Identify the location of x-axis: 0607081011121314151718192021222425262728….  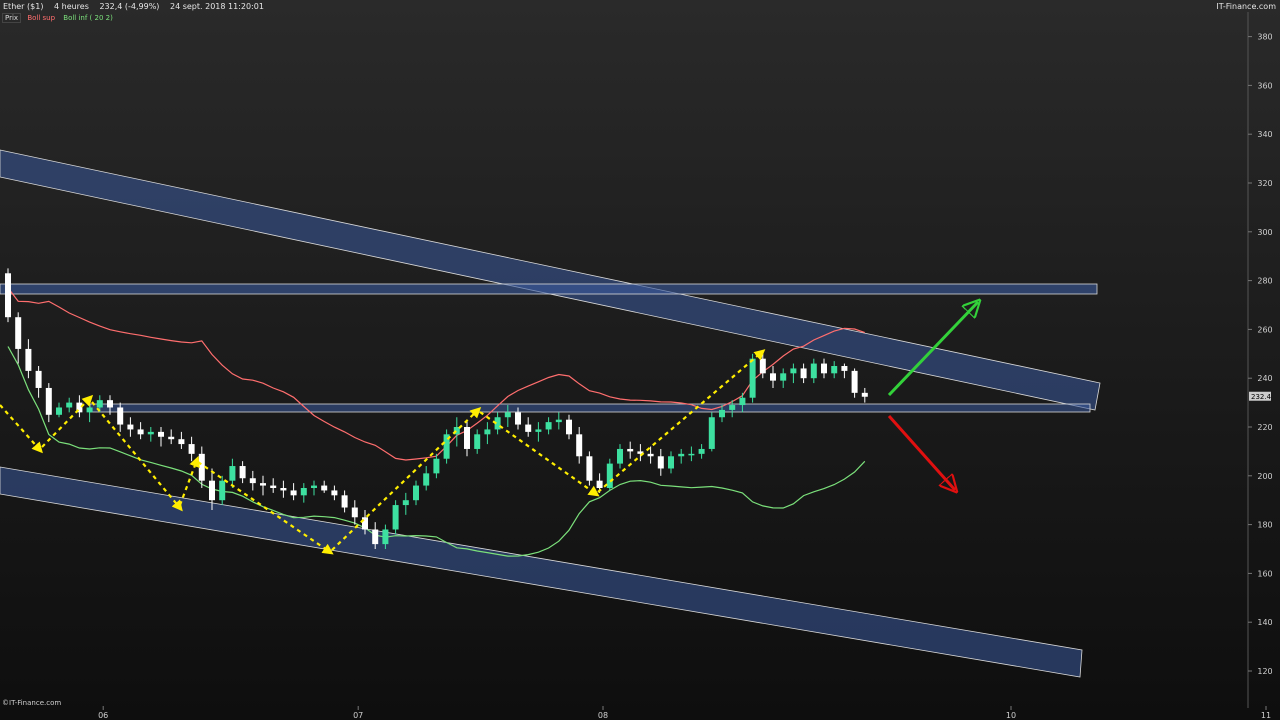
(684, 713).